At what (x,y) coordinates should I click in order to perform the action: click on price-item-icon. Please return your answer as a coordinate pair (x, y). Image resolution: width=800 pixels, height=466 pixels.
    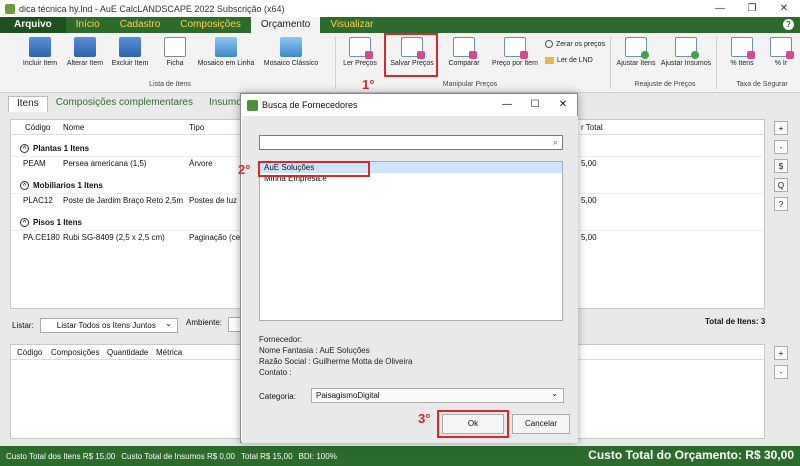
    Looking at the image, I should click on (516, 48).